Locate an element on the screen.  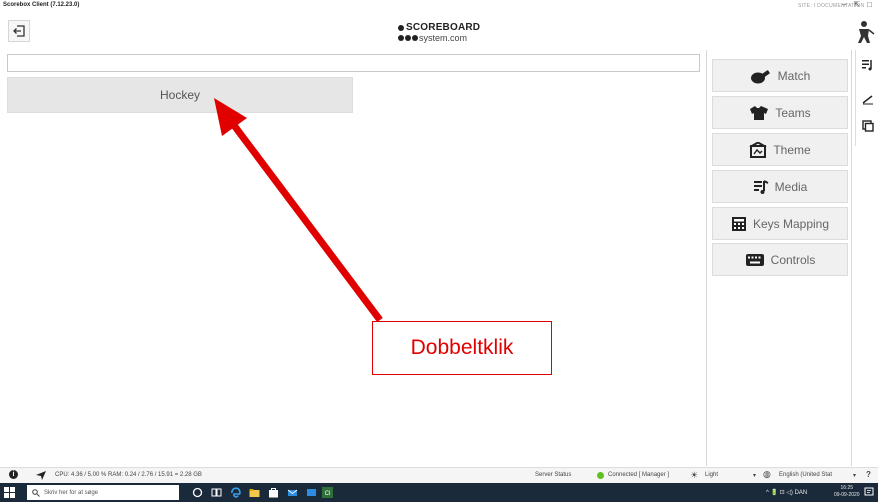
teams-button: Teams is located at coordinates (780, 112).